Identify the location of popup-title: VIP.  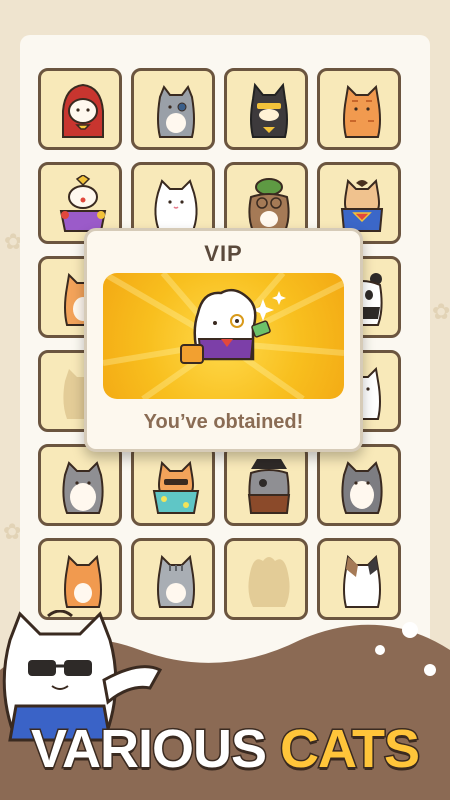
(223, 253).